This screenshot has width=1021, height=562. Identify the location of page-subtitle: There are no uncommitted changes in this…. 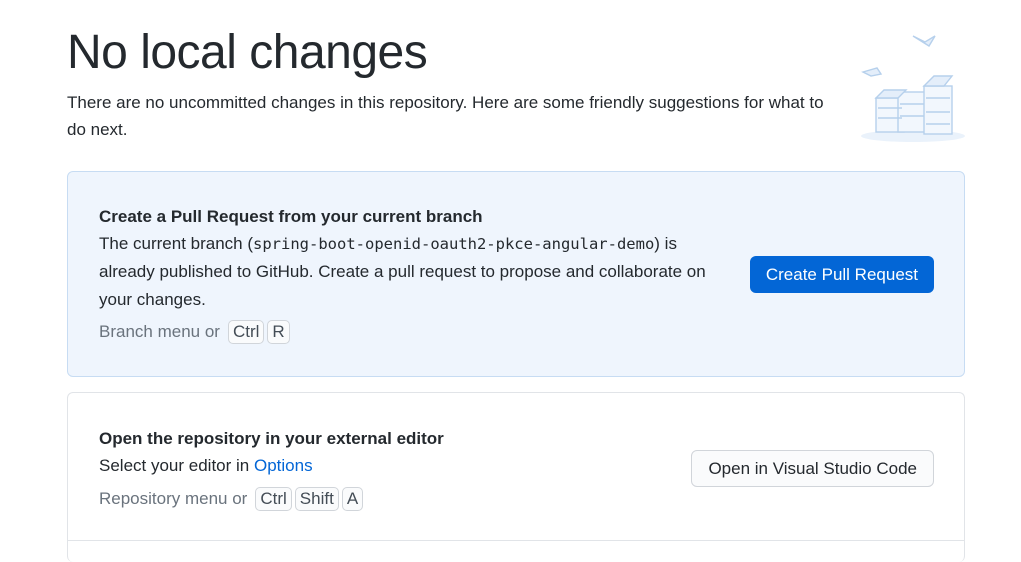
(445, 116).